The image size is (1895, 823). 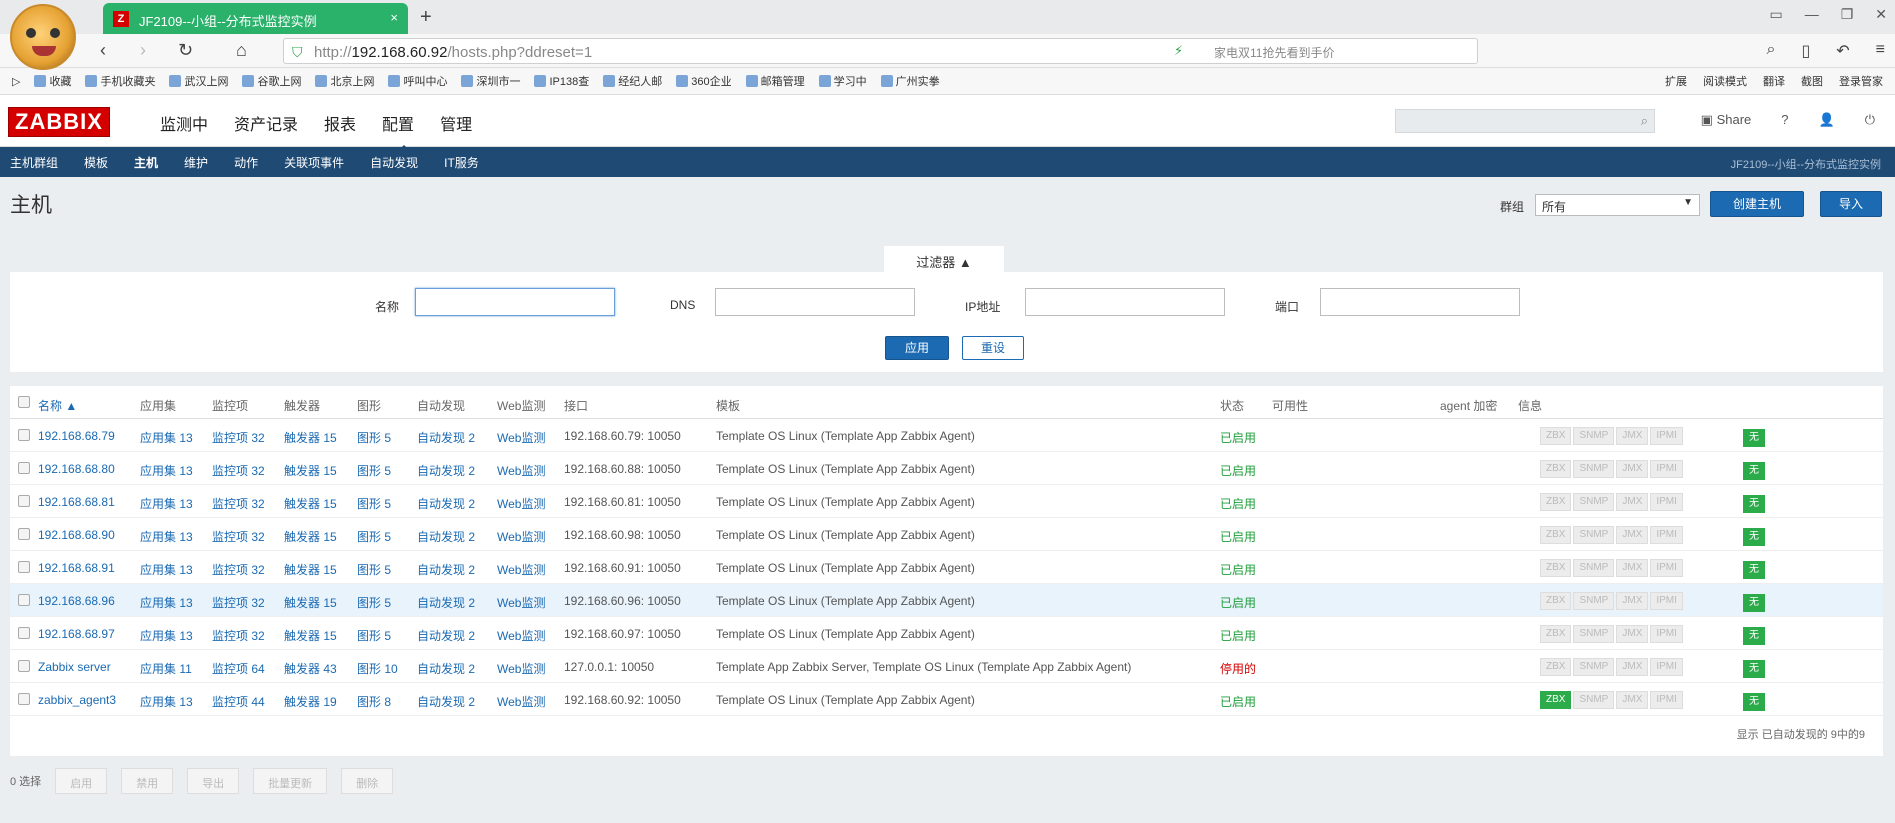 What do you see at coordinates (490, 81) in the screenshot?
I see `bookmark-item: 深圳市一` at bounding box center [490, 81].